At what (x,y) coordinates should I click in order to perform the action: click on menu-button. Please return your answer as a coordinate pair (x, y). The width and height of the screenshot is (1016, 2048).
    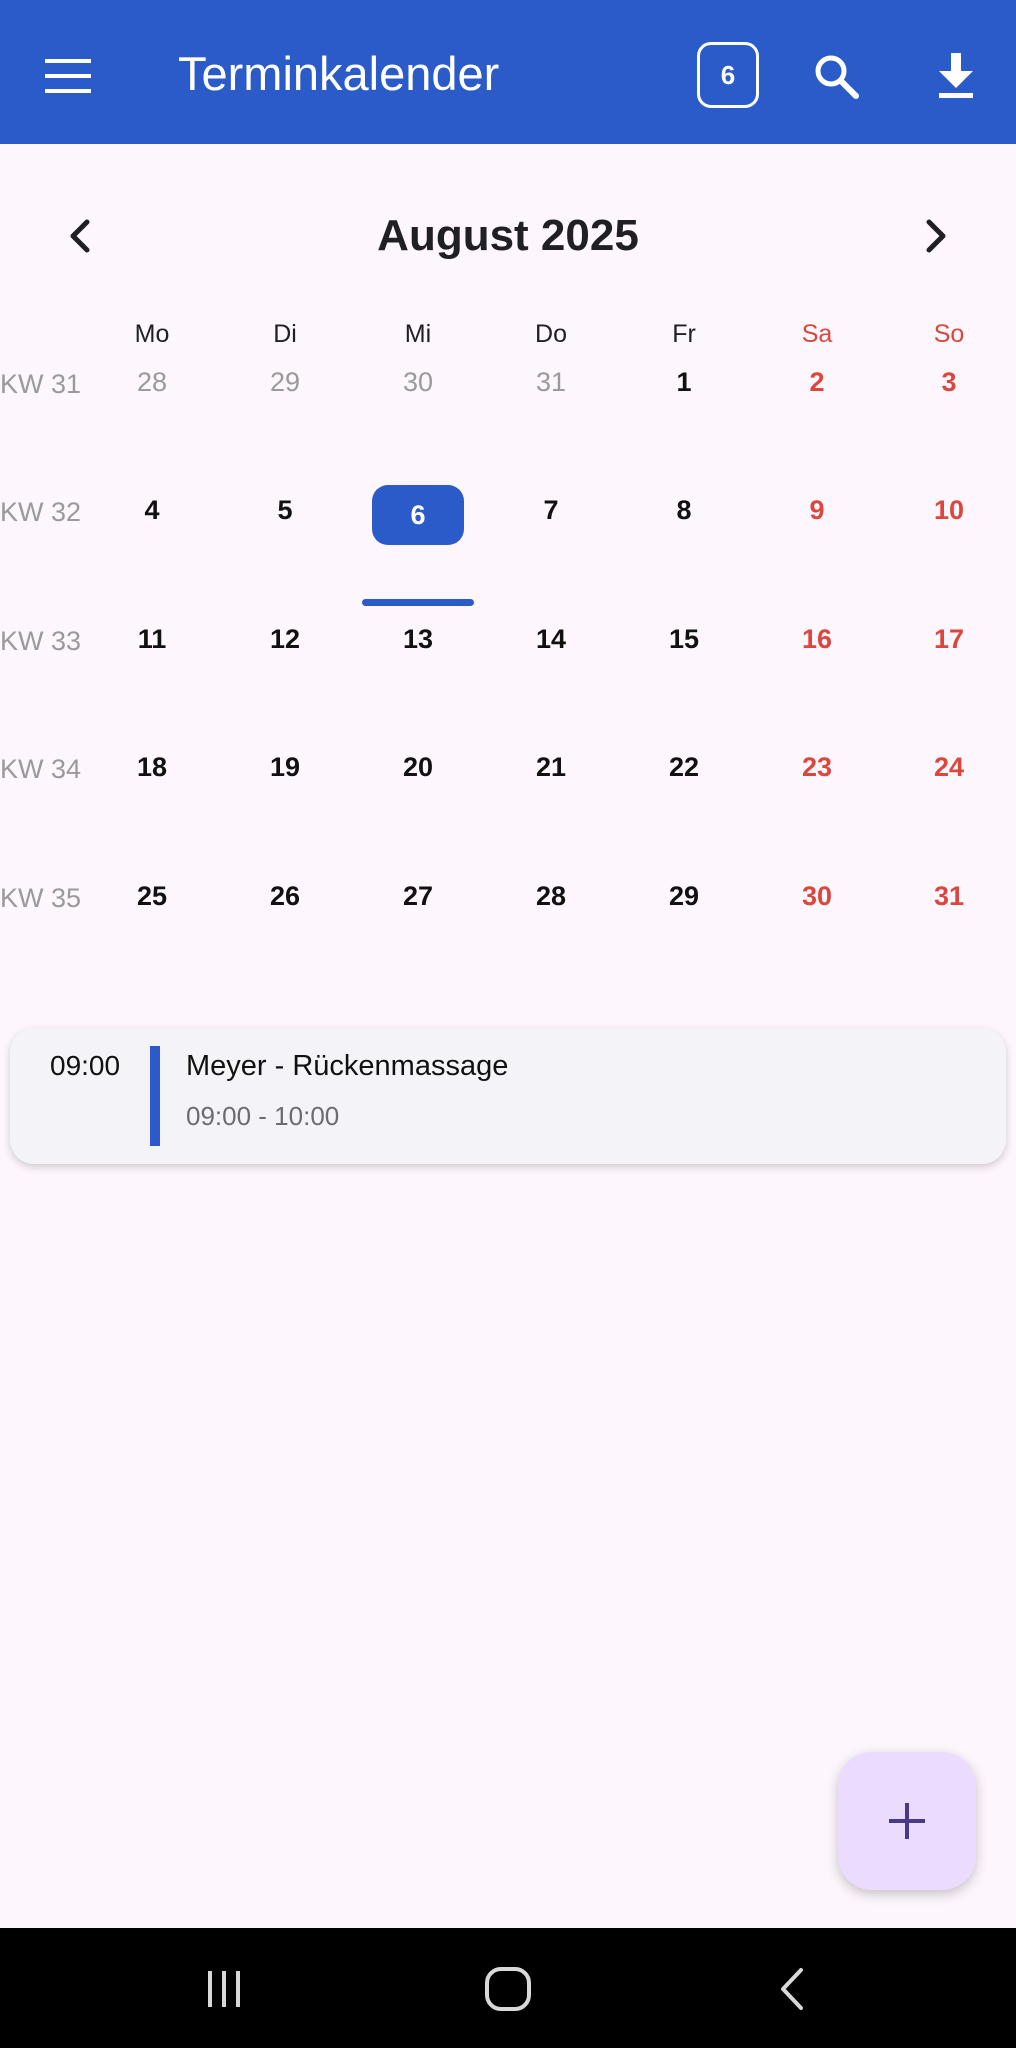
    Looking at the image, I should click on (68, 76).